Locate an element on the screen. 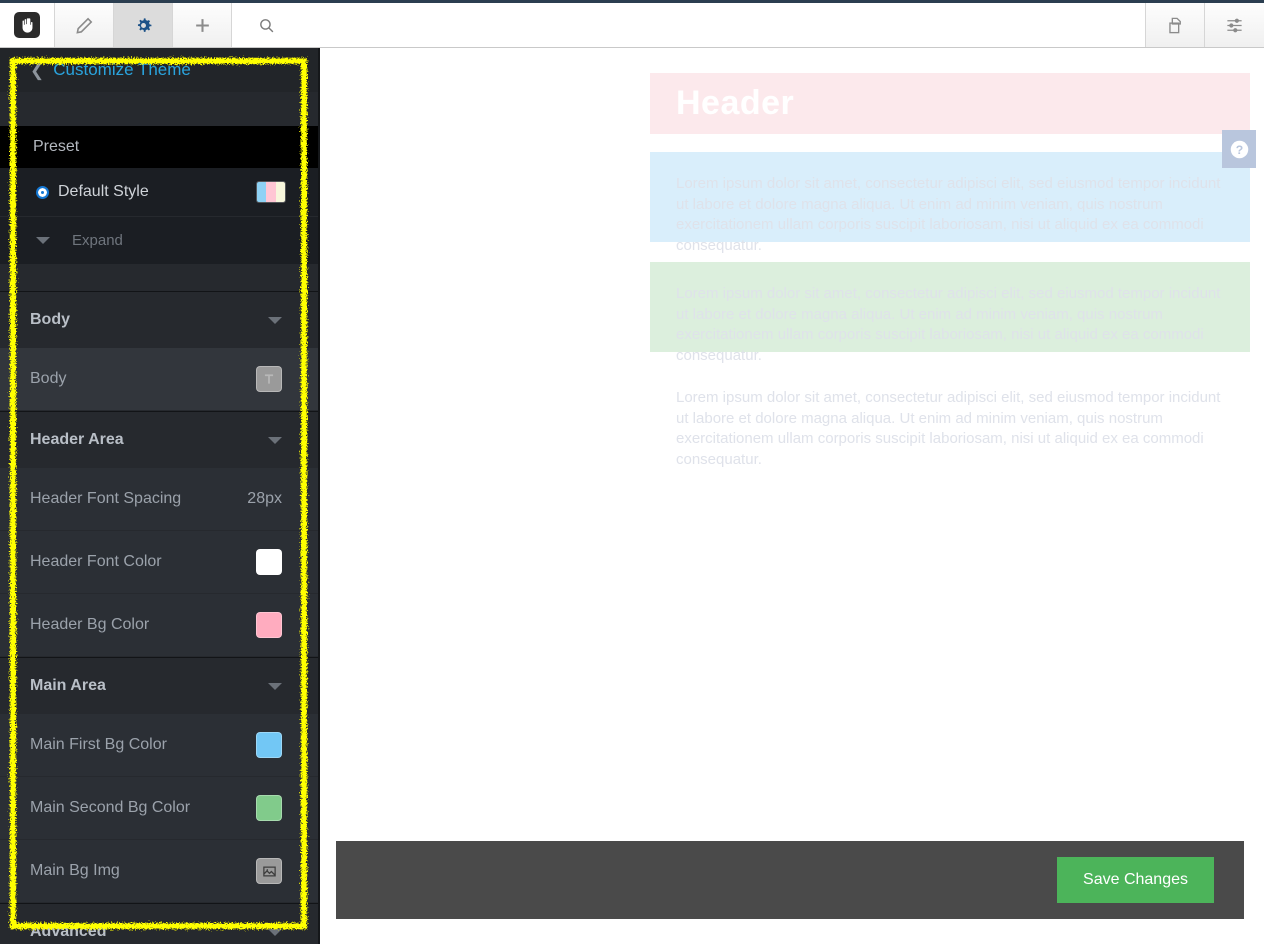  duplicate-button is located at coordinates (1175, 25).